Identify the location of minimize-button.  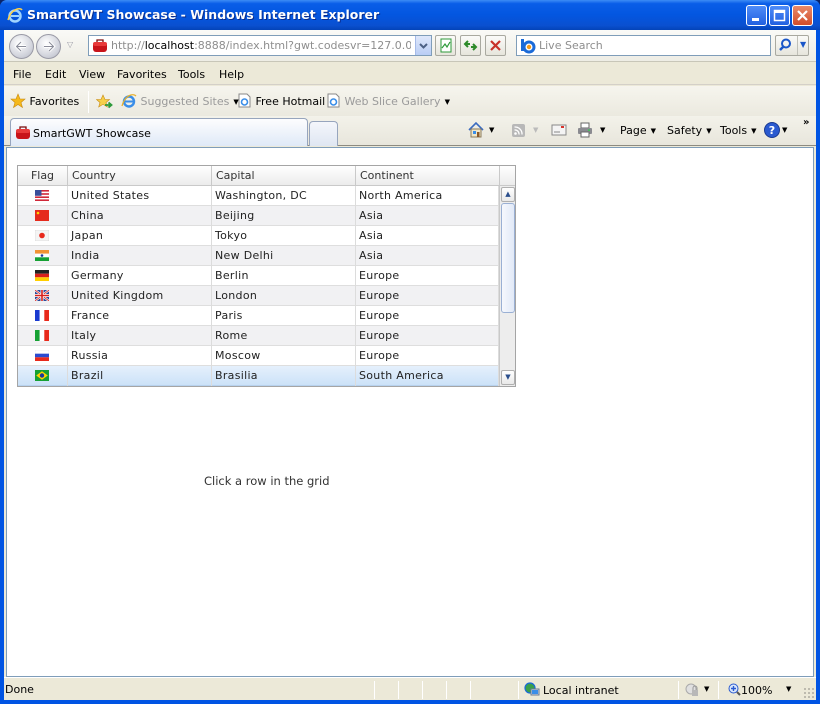
(756, 15).